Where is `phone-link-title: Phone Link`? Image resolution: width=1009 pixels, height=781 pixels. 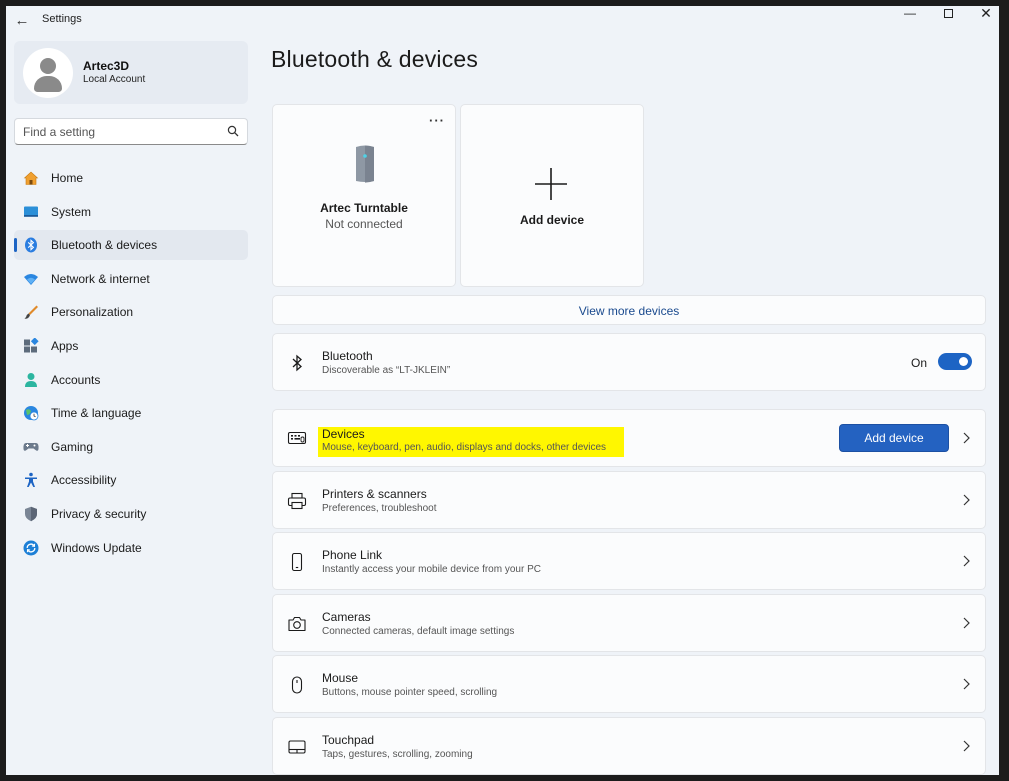 phone-link-title: Phone Link is located at coordinates (352, 555).